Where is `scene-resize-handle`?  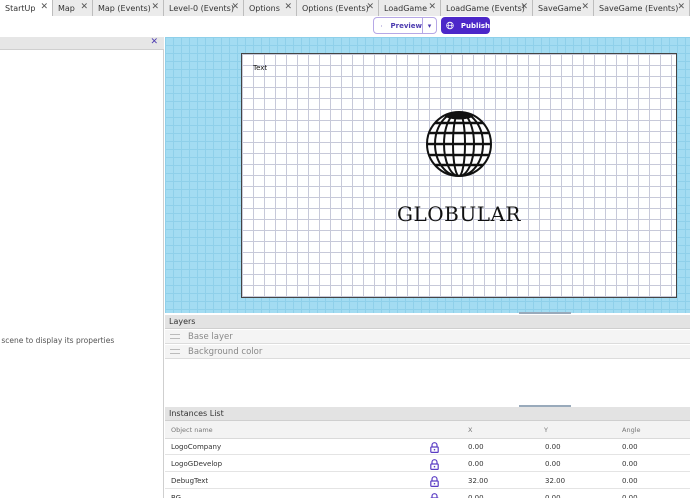
scene-resize-handle is located at coordinates (545, 313).